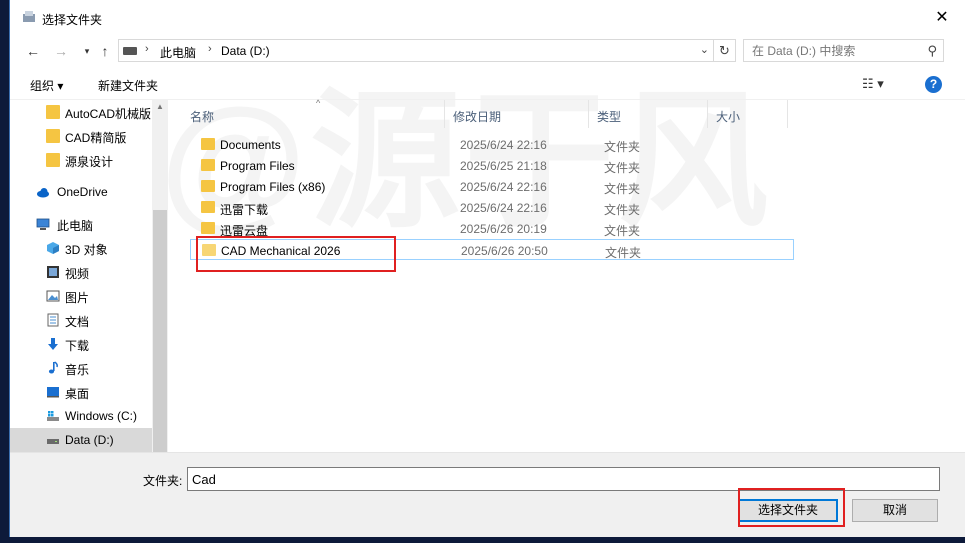 The width and height of the screenshot is (965, 543). Describe the element at coordinates (43, 193) in the screenshot. I see `cloud-icon` at that location.